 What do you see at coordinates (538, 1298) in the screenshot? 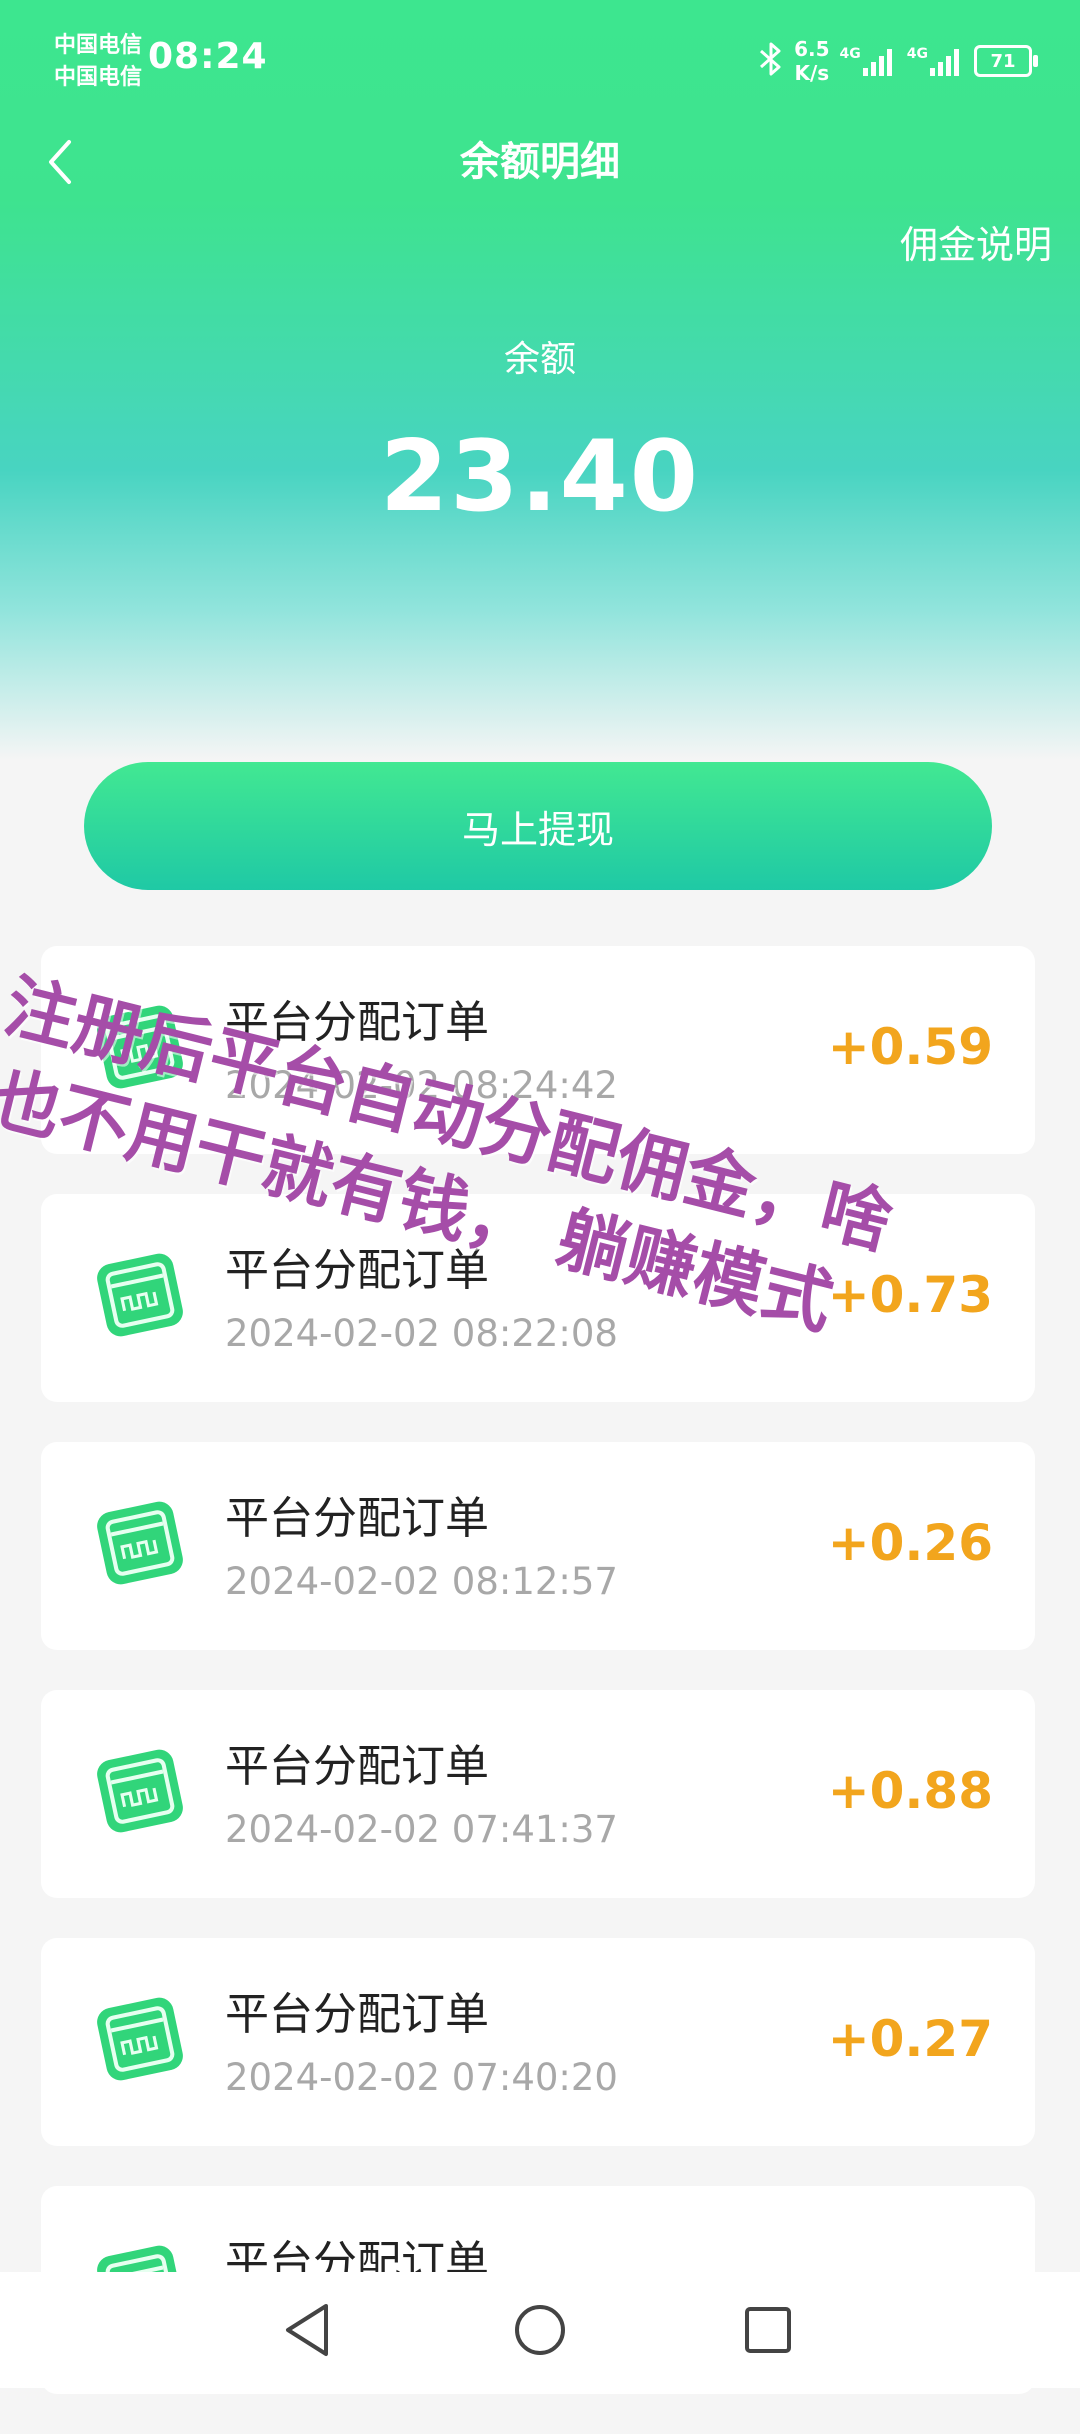
I see `transaction-card: 平台分配订单 2024-02-02 08:22:08 +0.73` at bounding box center [538, 1298].